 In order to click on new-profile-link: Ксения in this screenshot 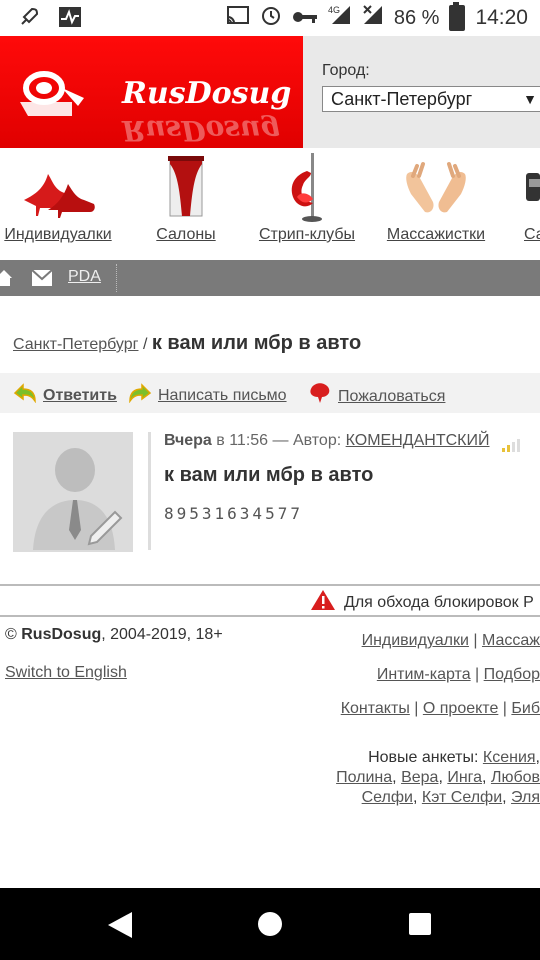, I will do `click(509, 757)`.